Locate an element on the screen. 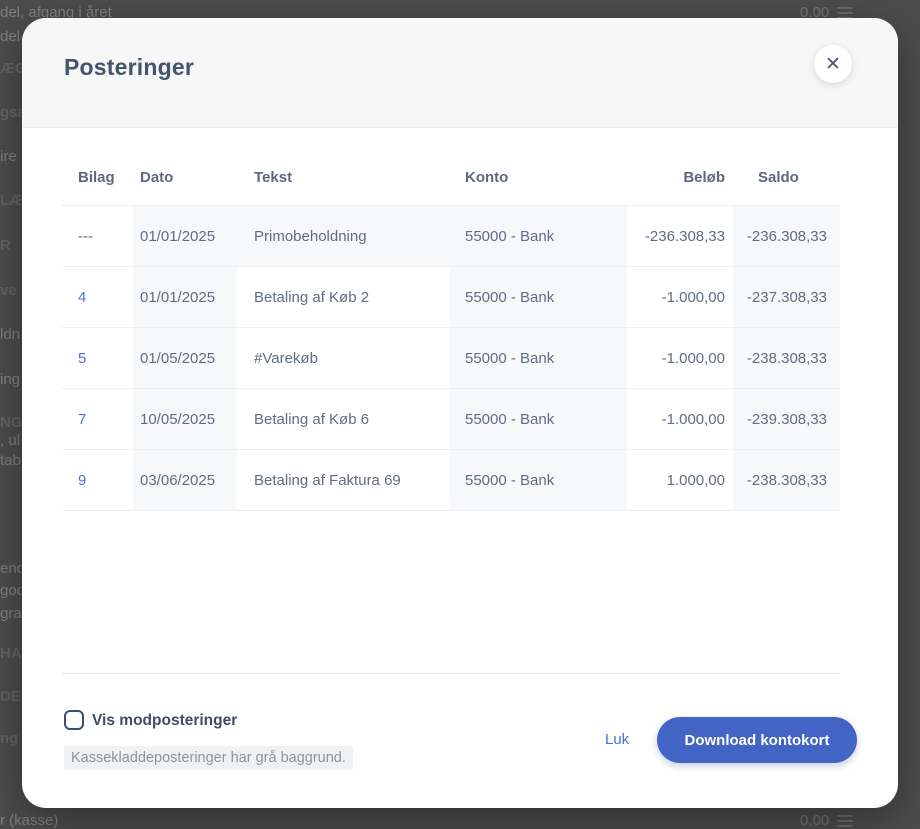  footer-divider is located at coordinates (451, 673).